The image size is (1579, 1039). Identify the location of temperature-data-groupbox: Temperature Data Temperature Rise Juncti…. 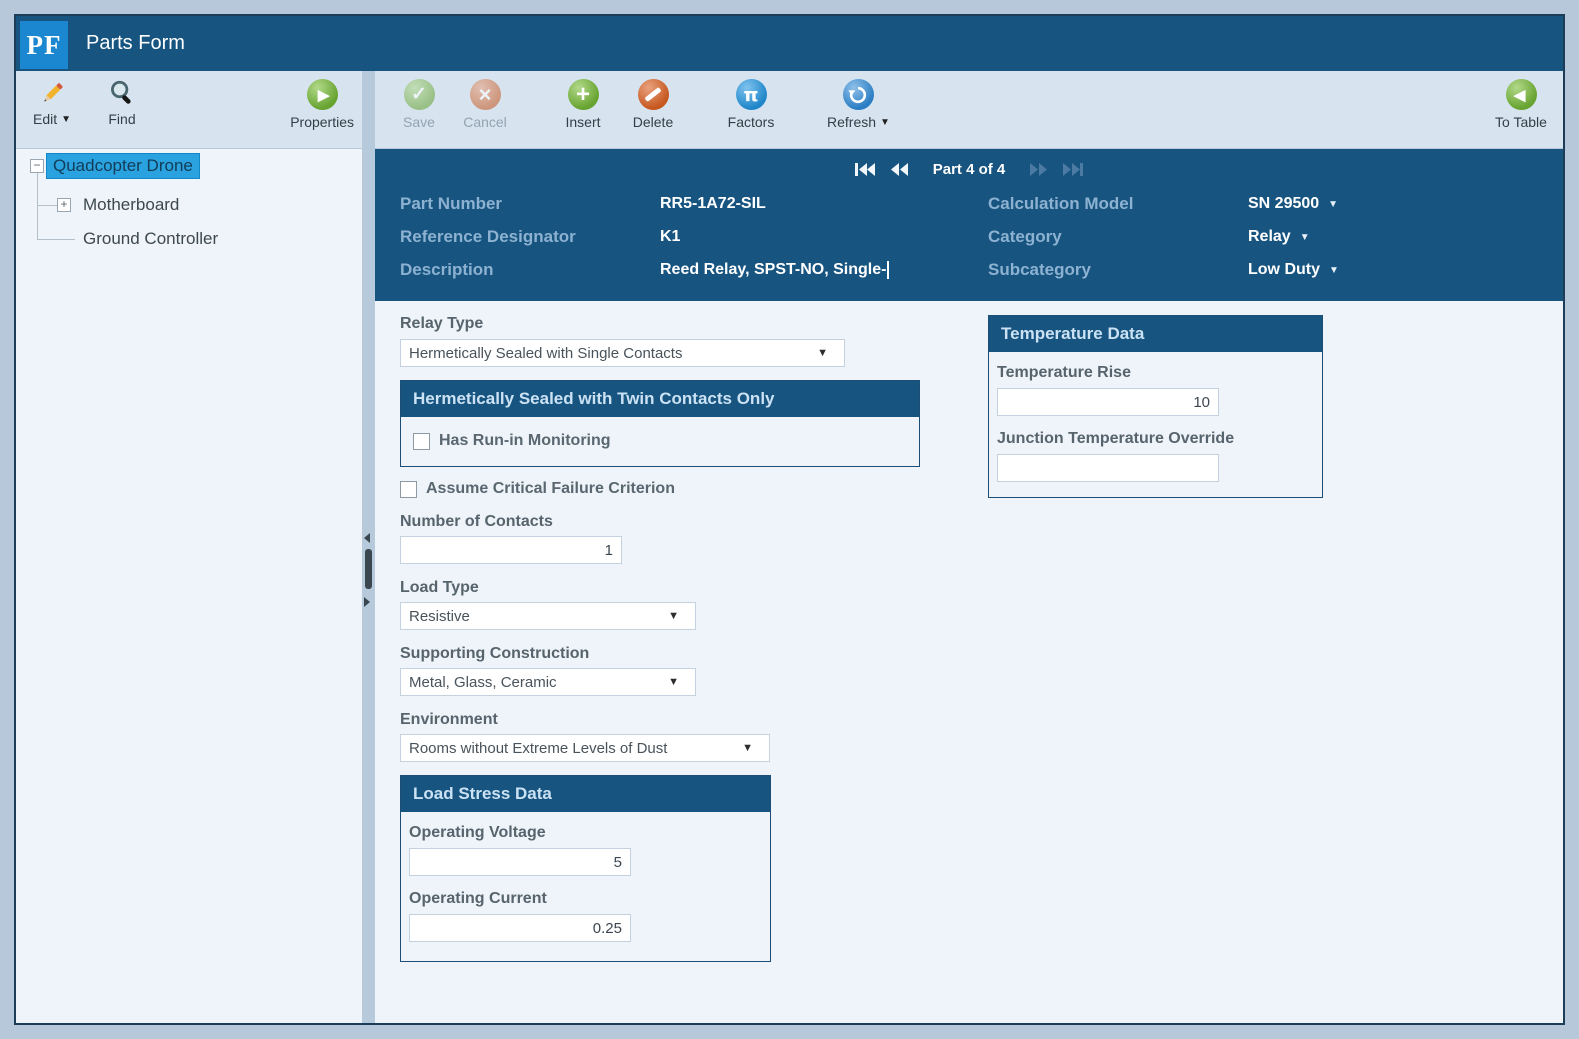
(1155, 406).